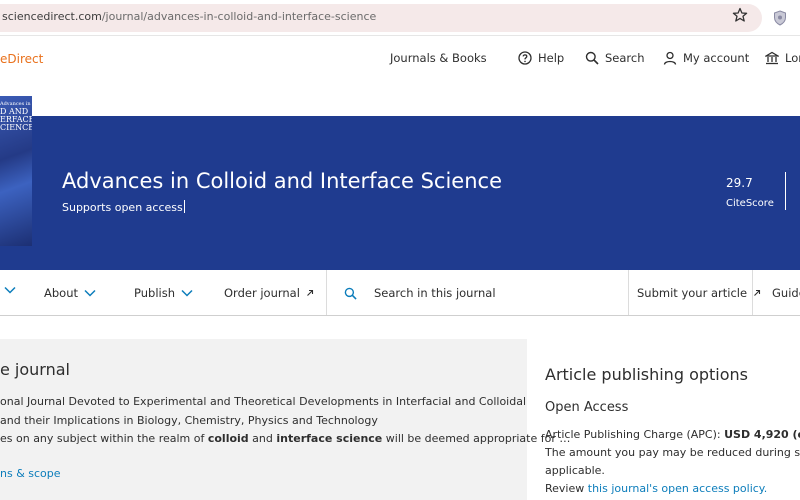 This screenshot has width=800, height=500. What do you see at coordinates (762, 434) in the screenshot?
I see `apc-amount: USD 4,920 (excludi` at bounding box center [762, 434].